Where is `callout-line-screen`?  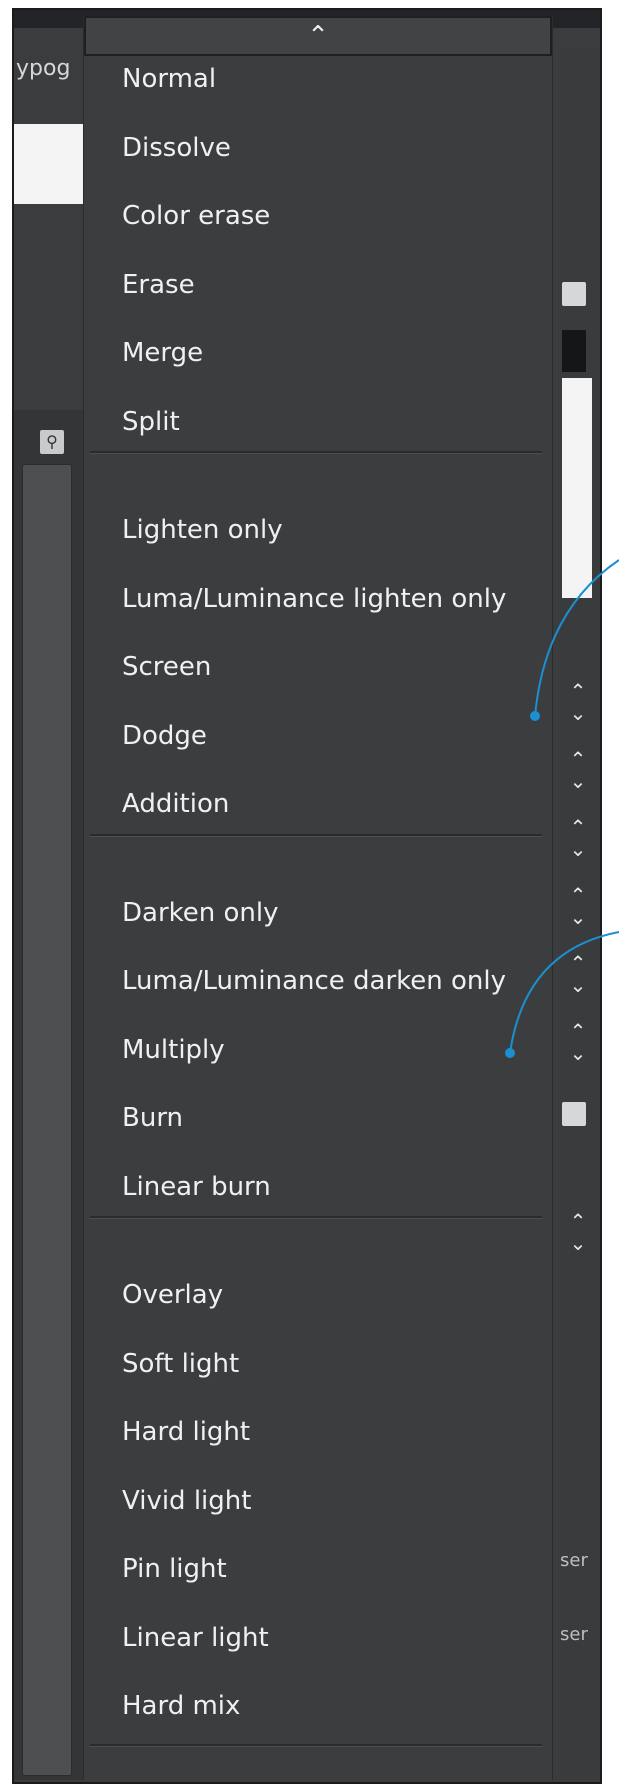 callout-line-screen is located at coordinates (576, 638).